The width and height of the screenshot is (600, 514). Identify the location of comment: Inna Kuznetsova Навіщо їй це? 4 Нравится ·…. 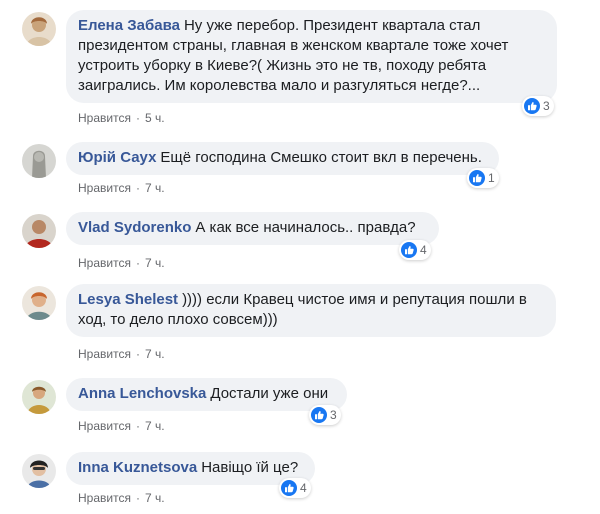
(300, 480).